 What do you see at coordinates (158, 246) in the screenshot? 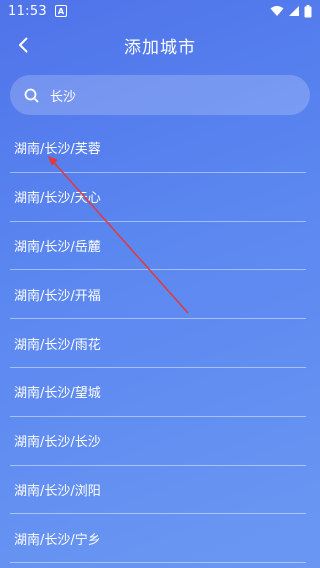
I see `city-list-item: 湖南/长沙/岳麓` at bounding box center [158, 246].